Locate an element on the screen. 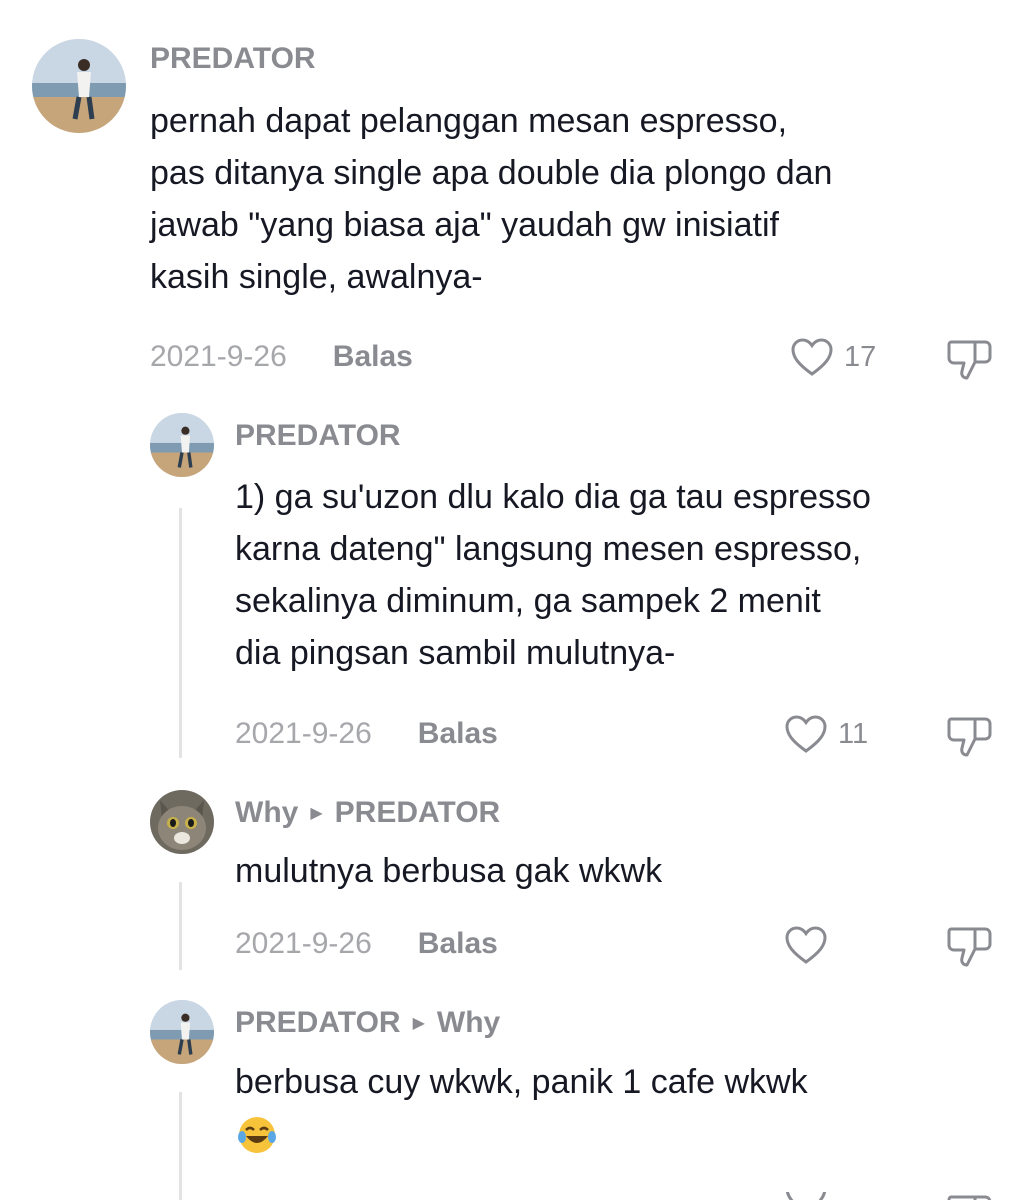 This screenshot has width=1035, height=1200. reply-to-username: Why is located at coordinates (468, 1023).